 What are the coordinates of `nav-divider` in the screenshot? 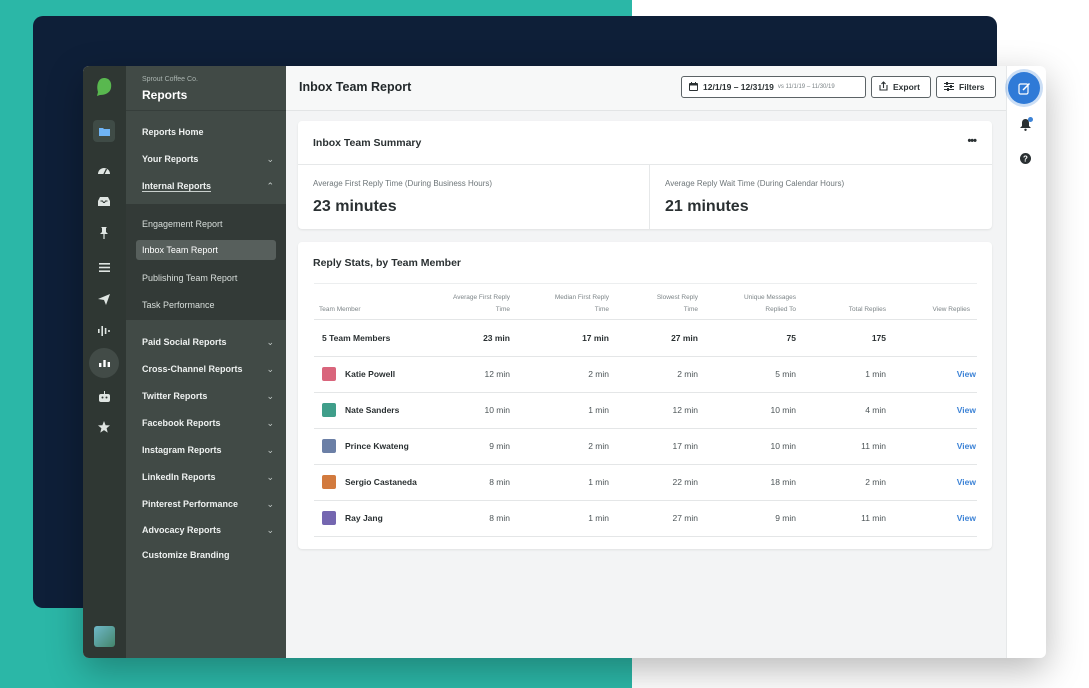 It's located at (206, 110).